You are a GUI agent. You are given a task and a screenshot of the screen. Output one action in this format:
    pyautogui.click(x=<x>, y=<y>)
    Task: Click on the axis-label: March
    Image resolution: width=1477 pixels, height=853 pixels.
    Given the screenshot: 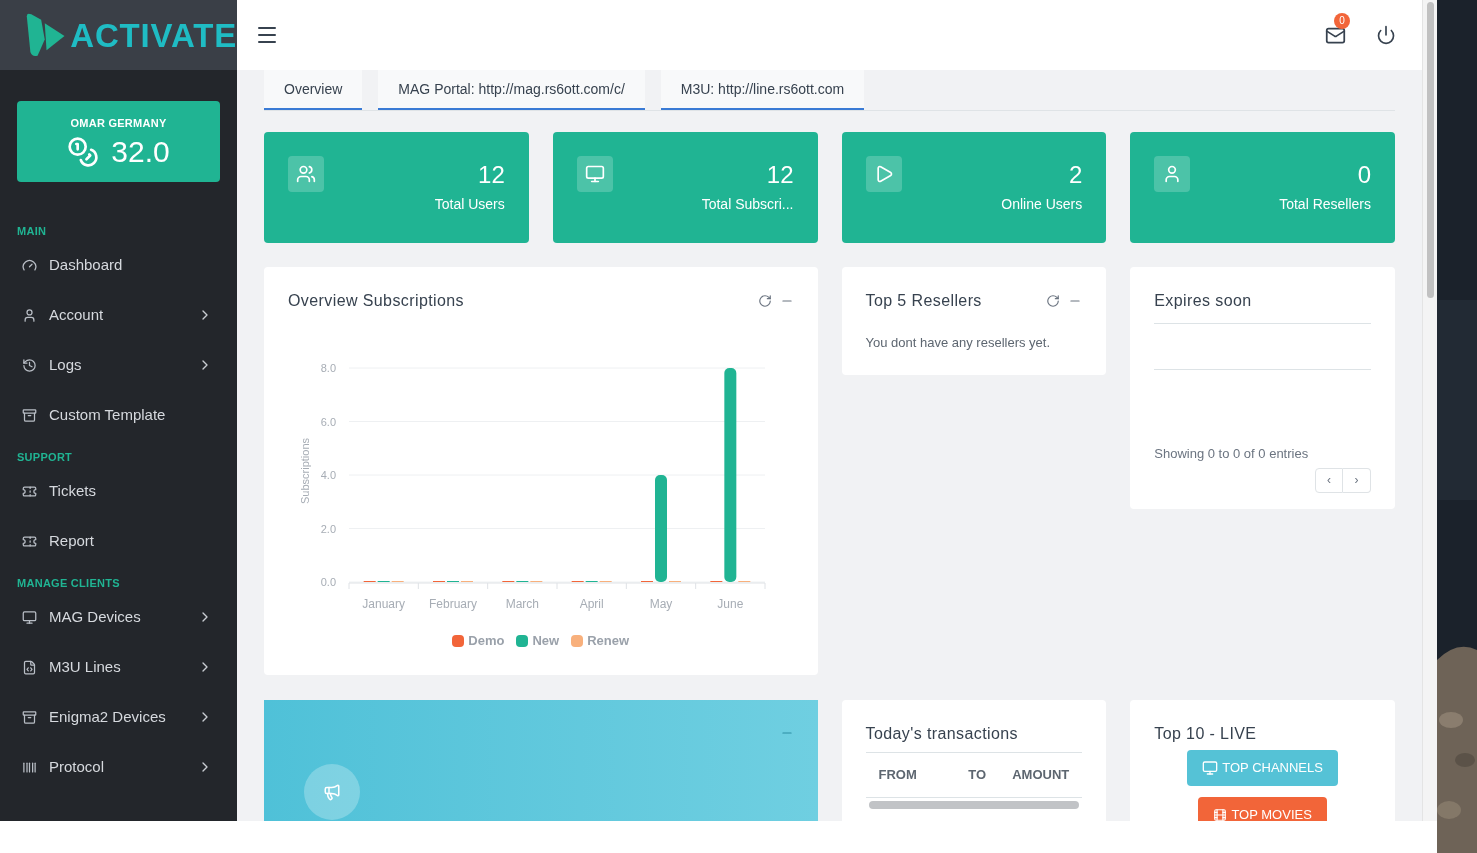 What is the action you would take?
    pyautogui.click(x=522, y=604)
    